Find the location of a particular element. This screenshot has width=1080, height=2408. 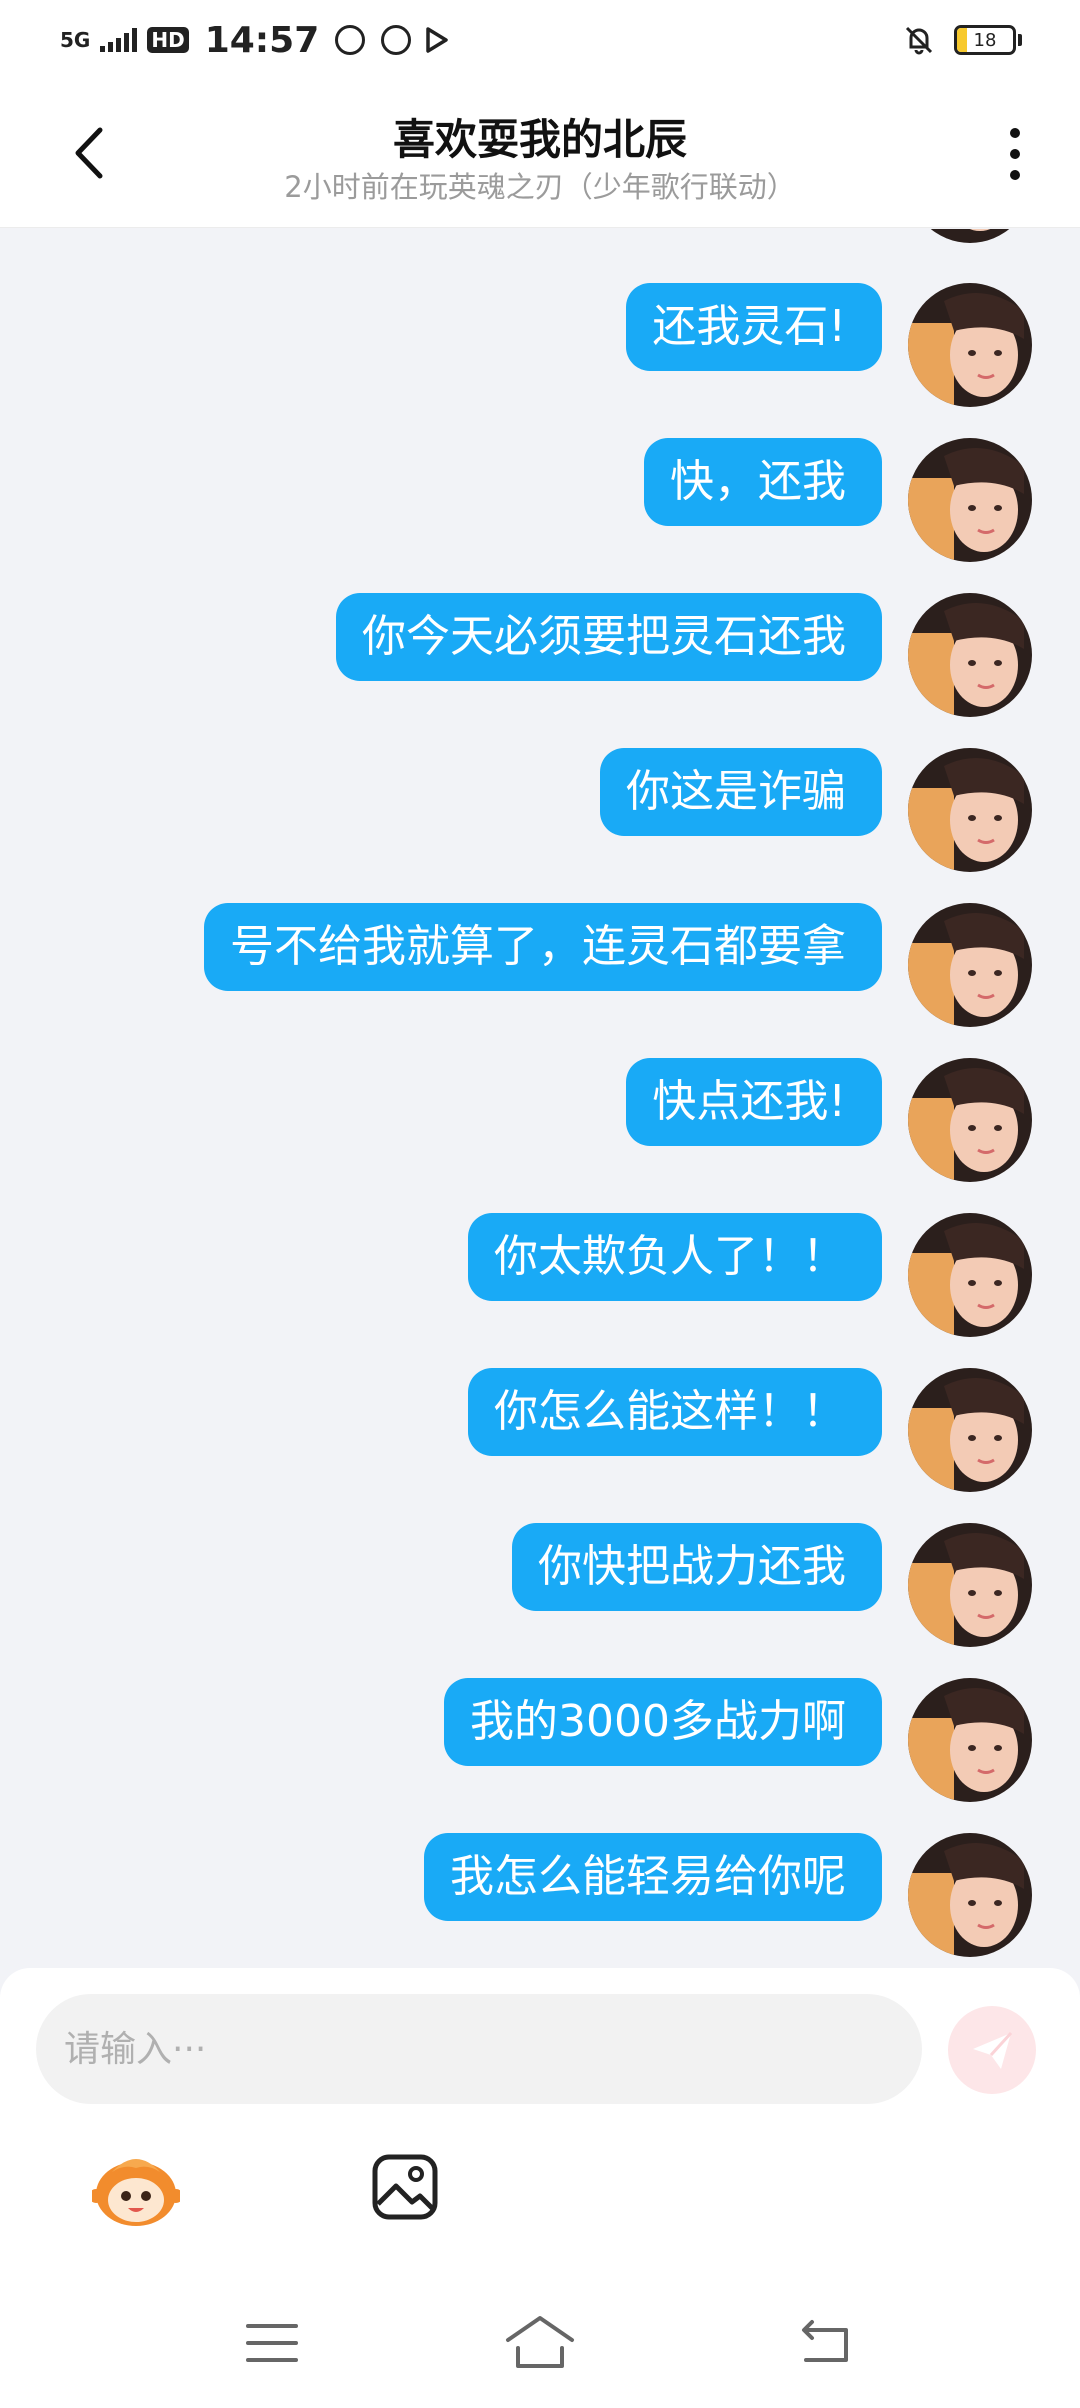

message-input is located at coordinates (479, 2049).